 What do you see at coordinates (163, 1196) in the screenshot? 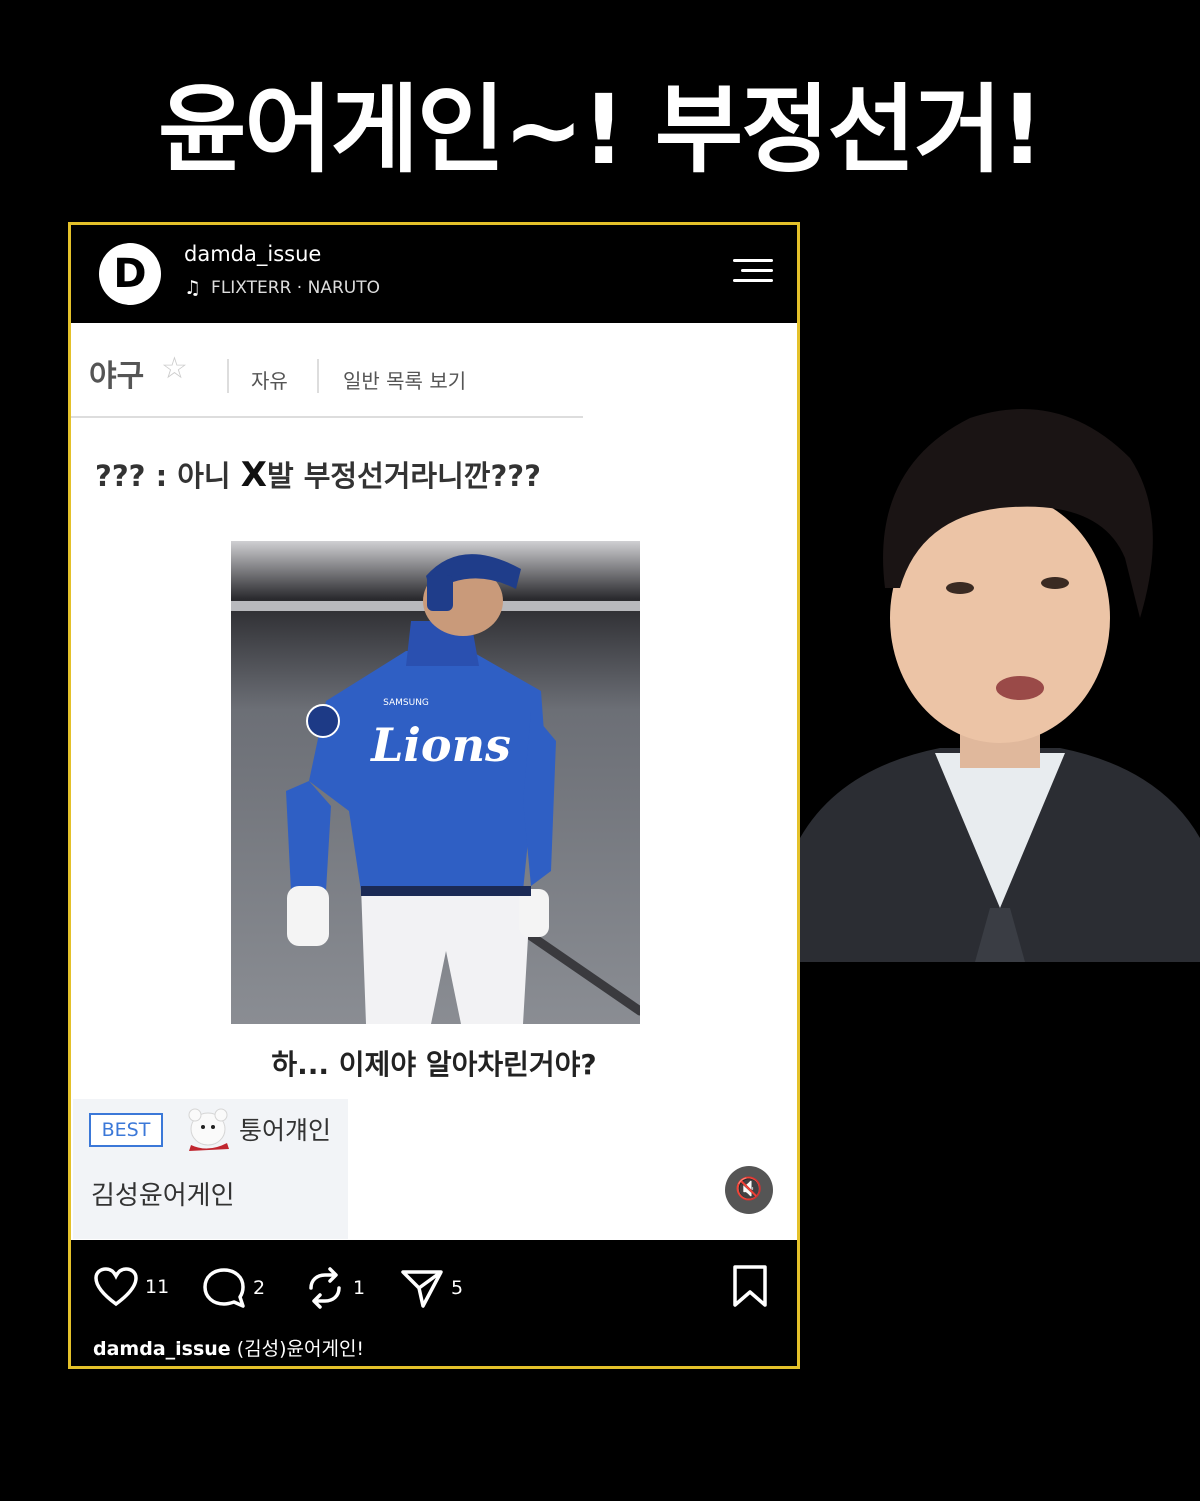
I see `comment-text: 김성윤어게인` at bounding box center [163, 1196].